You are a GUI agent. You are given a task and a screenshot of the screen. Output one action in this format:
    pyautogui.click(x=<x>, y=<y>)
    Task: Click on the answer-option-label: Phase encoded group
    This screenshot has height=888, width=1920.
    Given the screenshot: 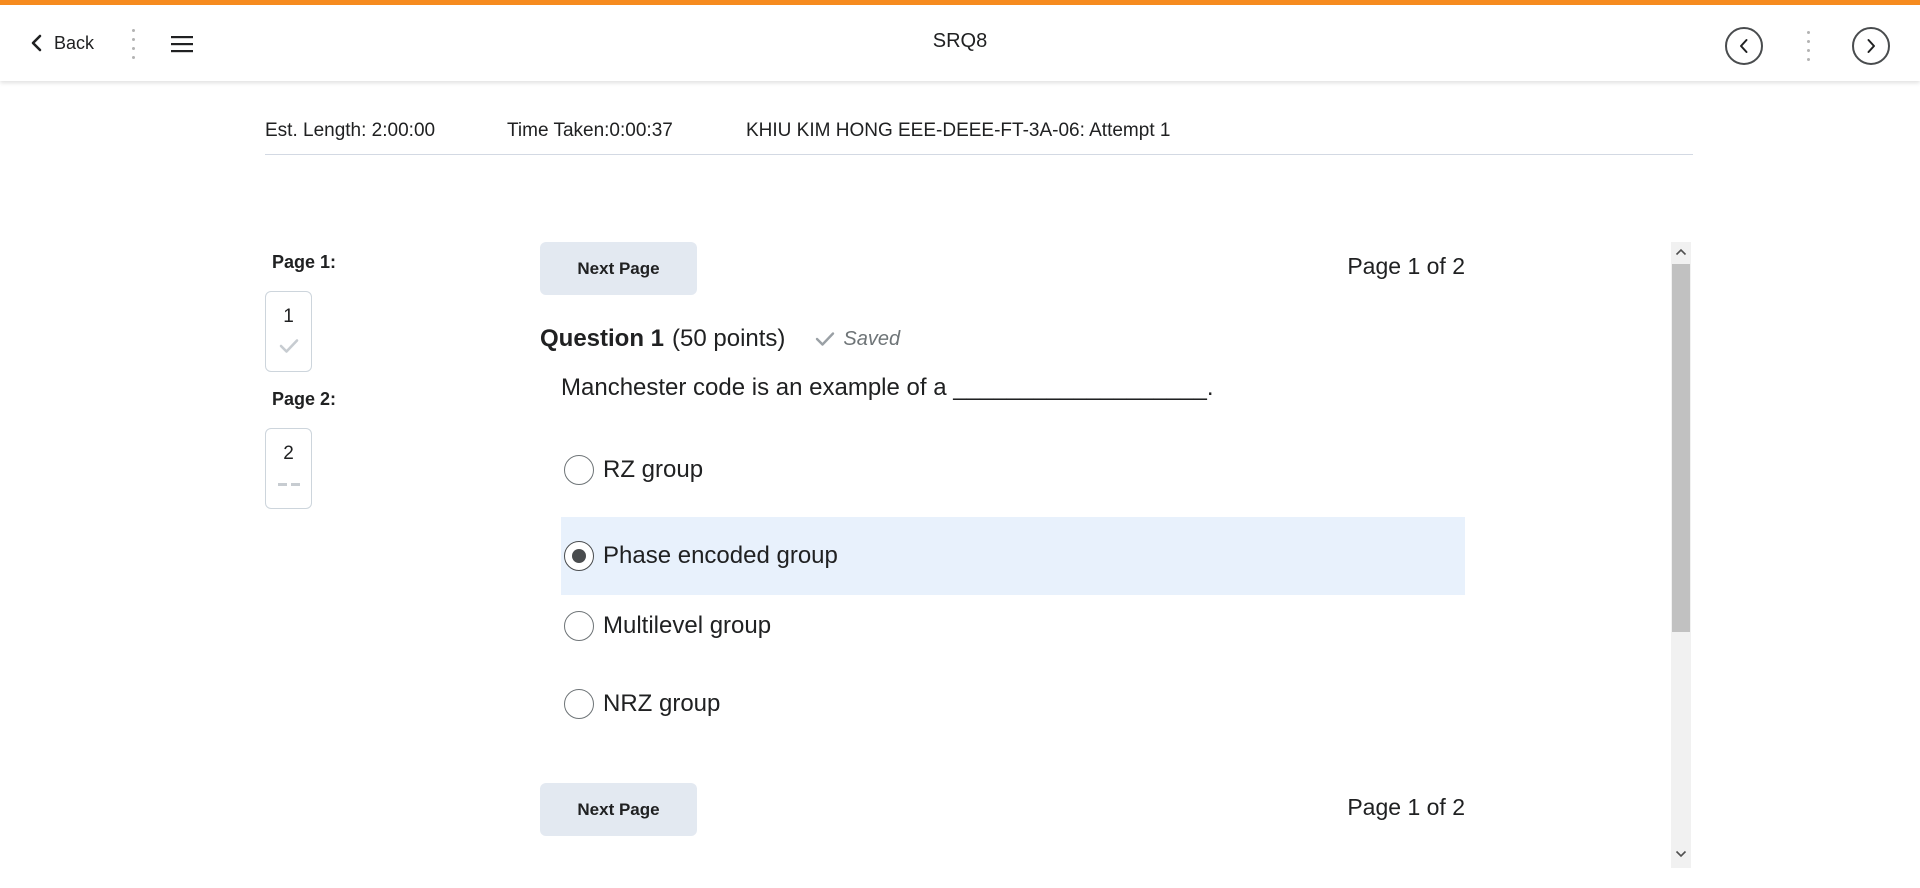 What is the action you would take?
    pyautogui.click(x=720, y=555)
    